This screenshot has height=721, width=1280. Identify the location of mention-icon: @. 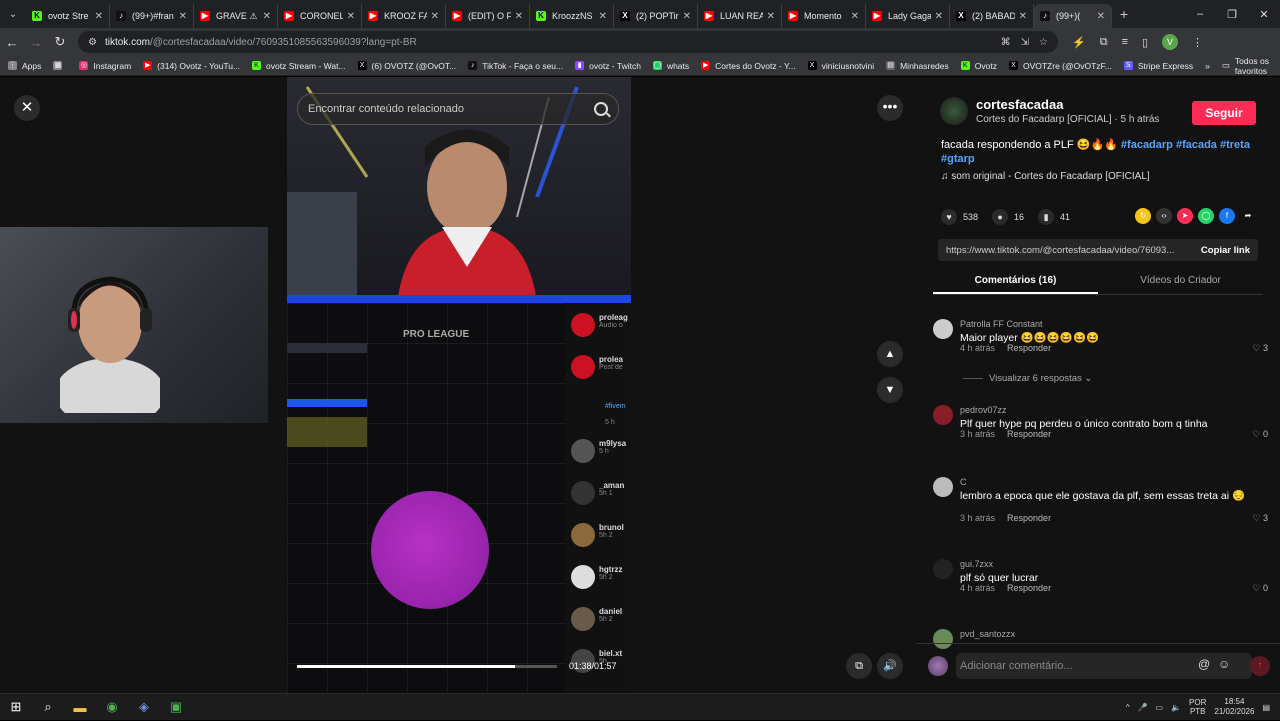
(1204, 664).